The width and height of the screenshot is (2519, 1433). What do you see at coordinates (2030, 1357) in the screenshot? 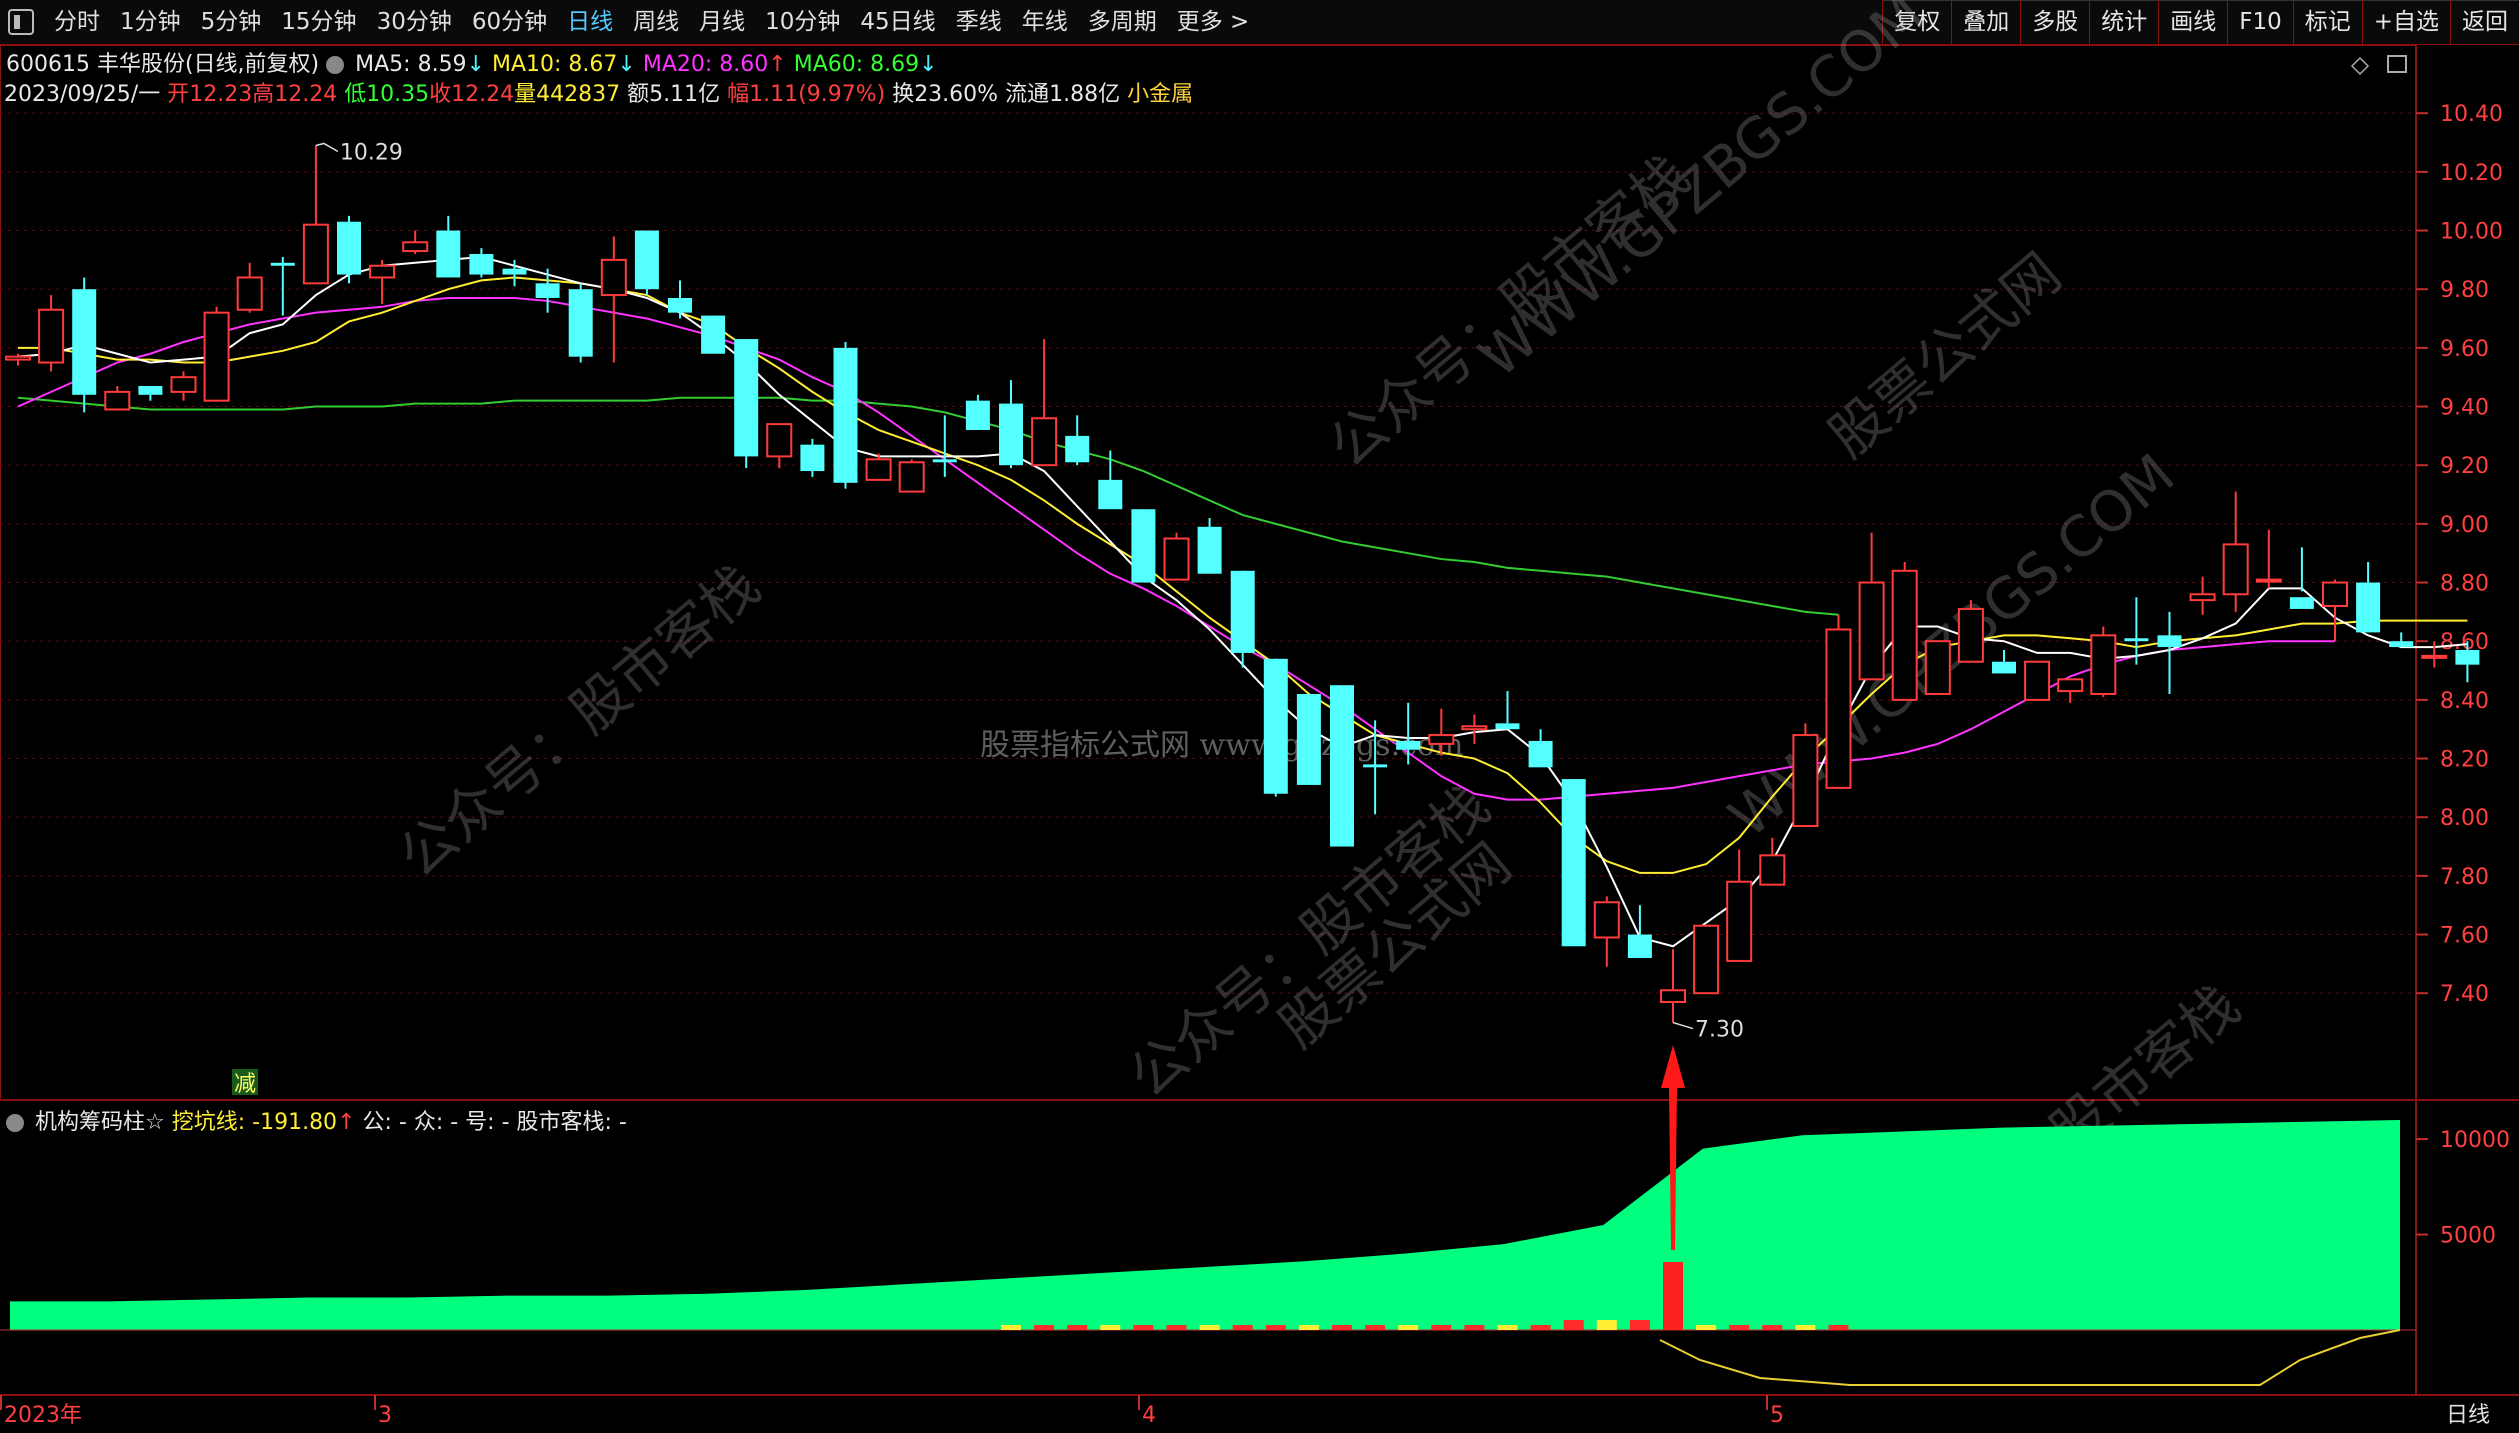
I see `dig-line` at bounding box center [2030, 1357].